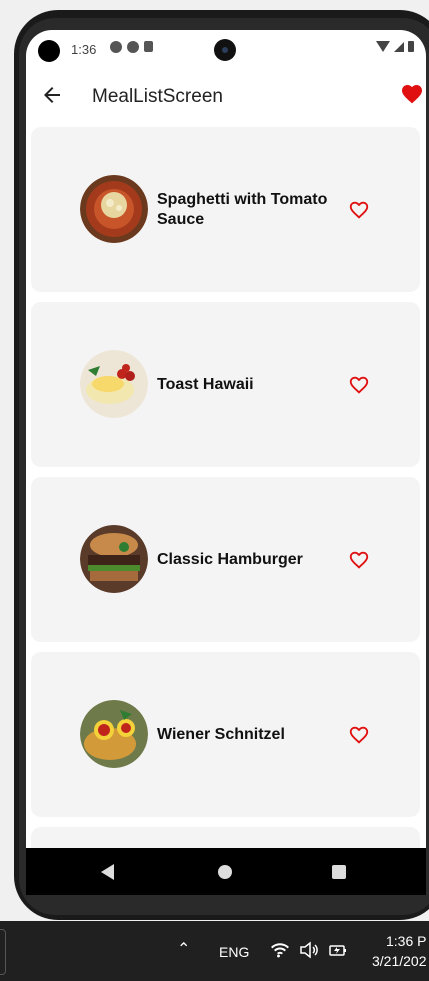  I want to click on status-time: 1:36, so click(84, 49).